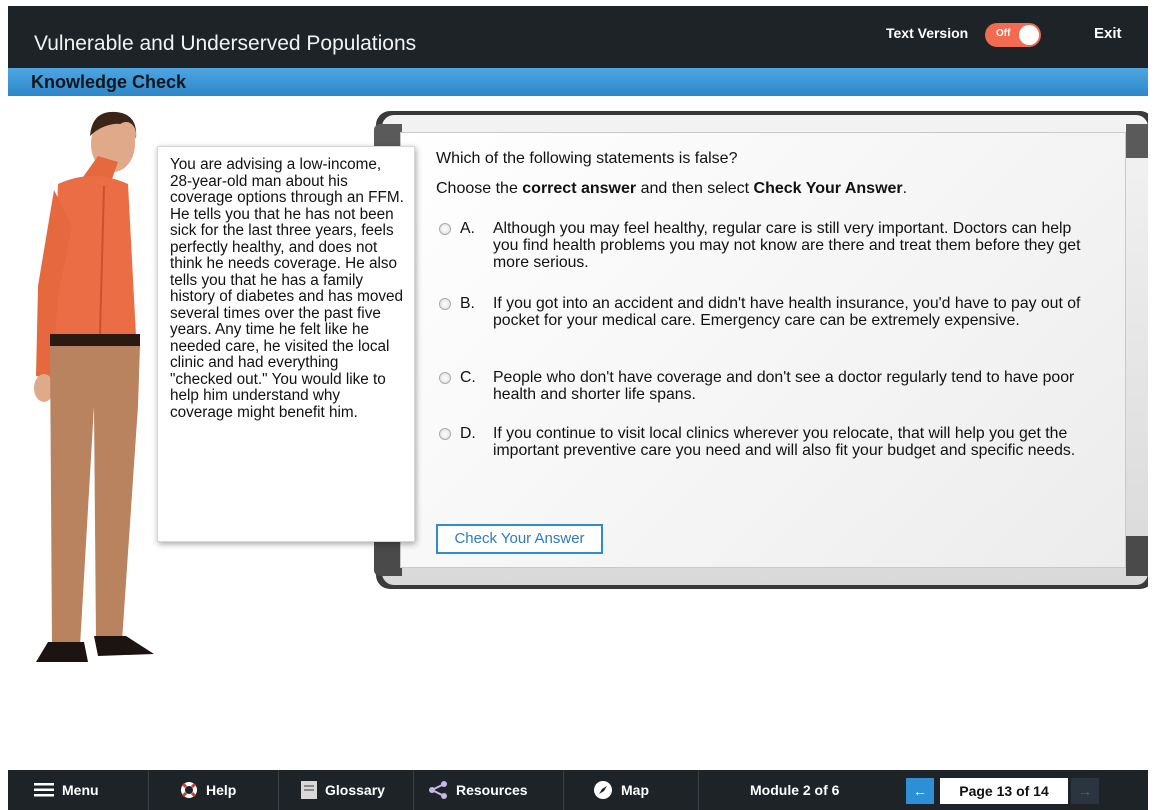  Describe the element at coordinates (94, 386) in the screenshot. I see `man-illustration` at that location.